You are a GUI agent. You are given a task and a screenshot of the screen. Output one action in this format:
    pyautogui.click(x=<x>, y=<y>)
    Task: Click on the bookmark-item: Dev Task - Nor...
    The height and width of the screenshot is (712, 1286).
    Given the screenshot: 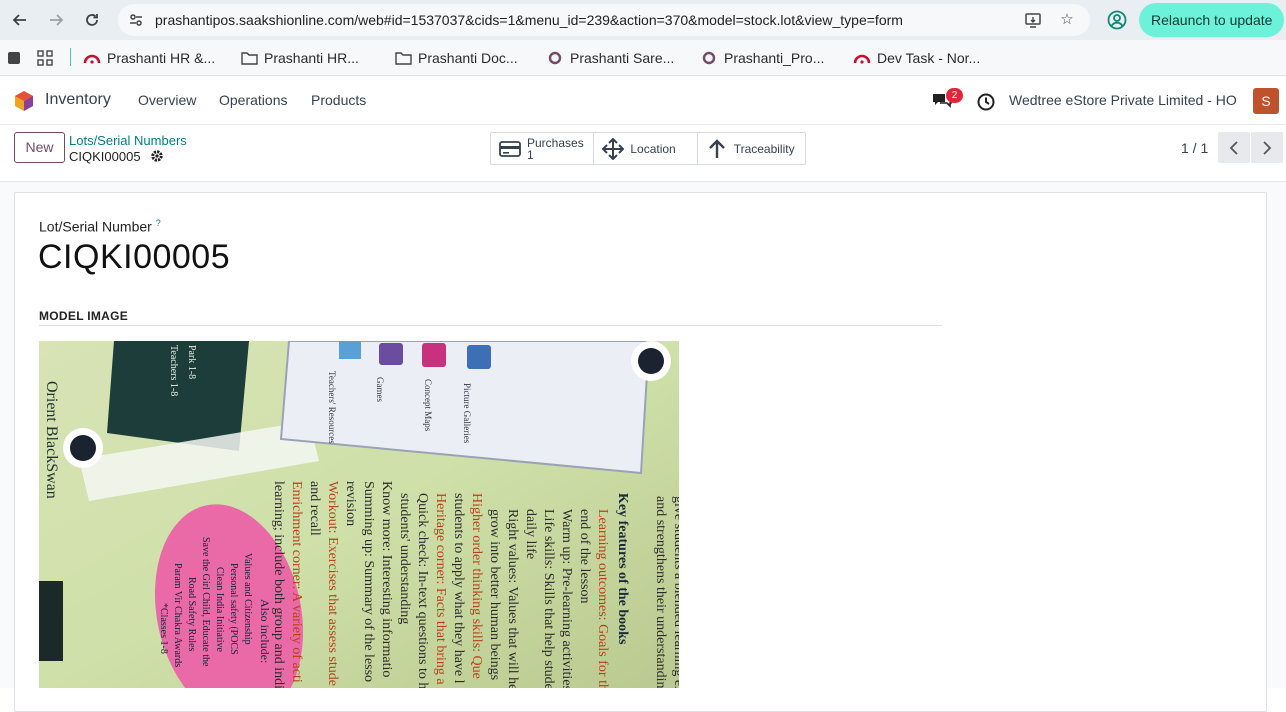 What is the action you would take?
    pyautogui.click(x=916, y=58)
    